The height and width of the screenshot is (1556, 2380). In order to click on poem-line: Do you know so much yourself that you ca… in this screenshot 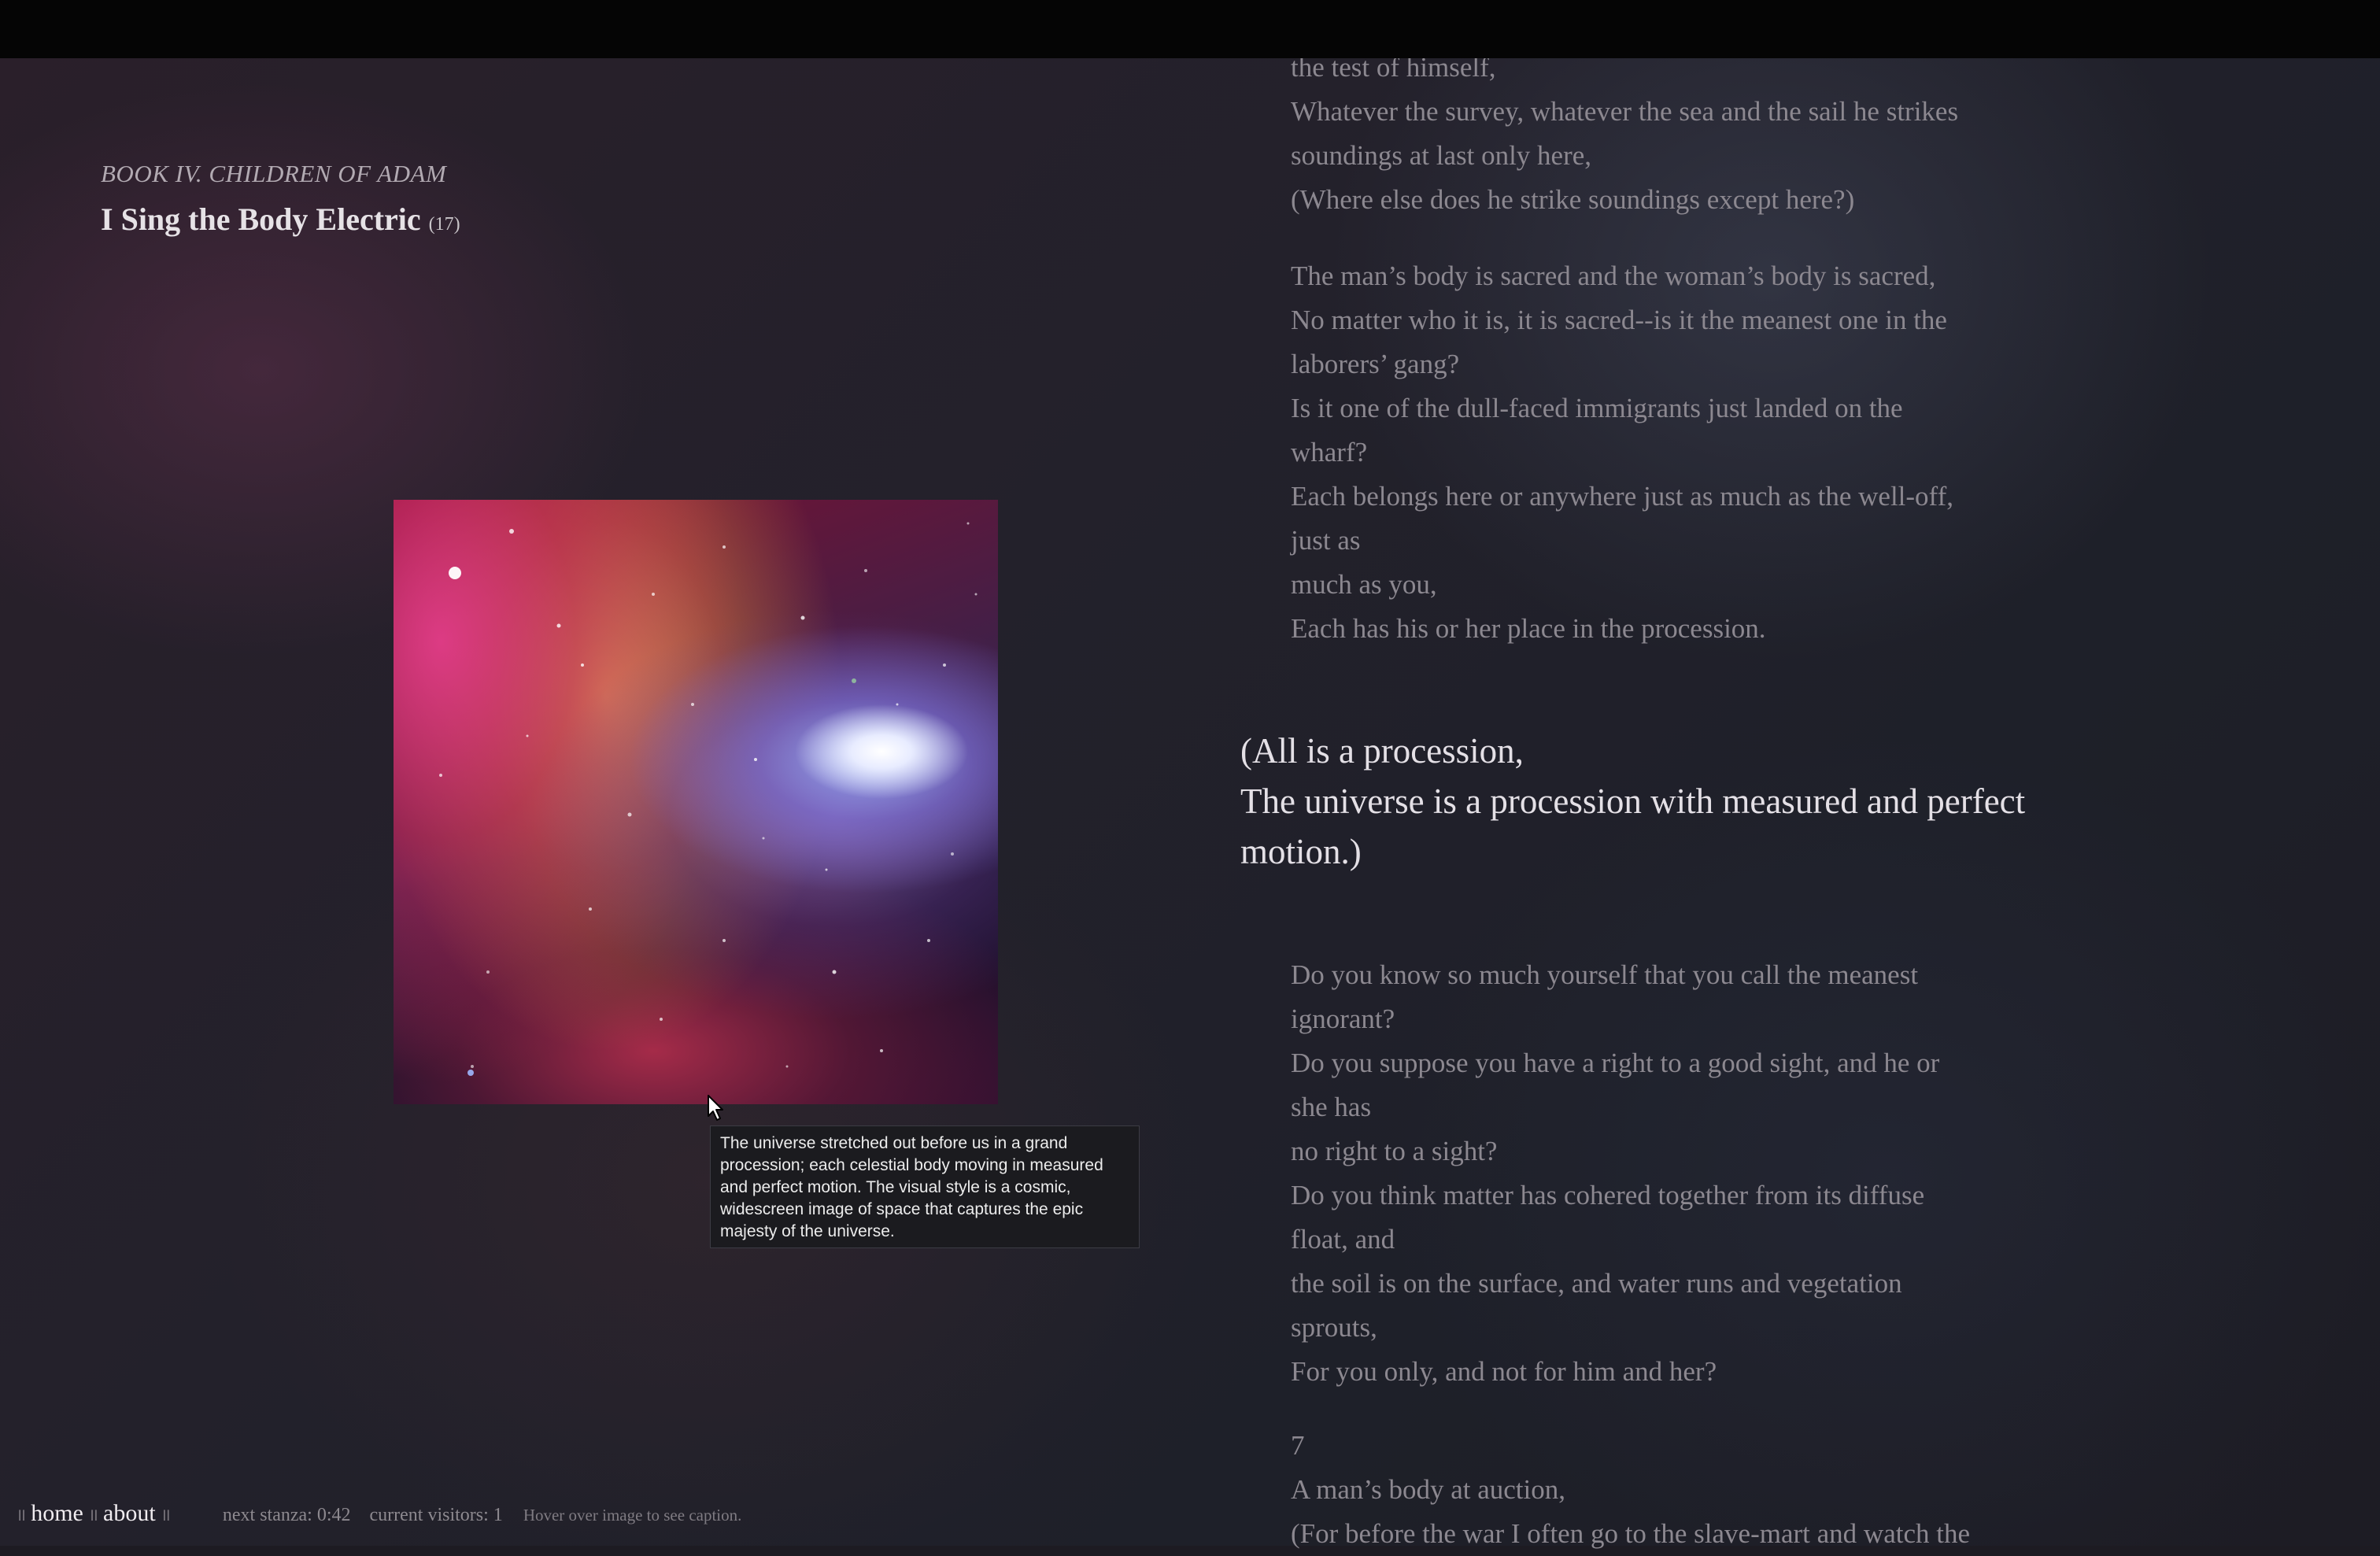, I will do `click(1605, 974)`.